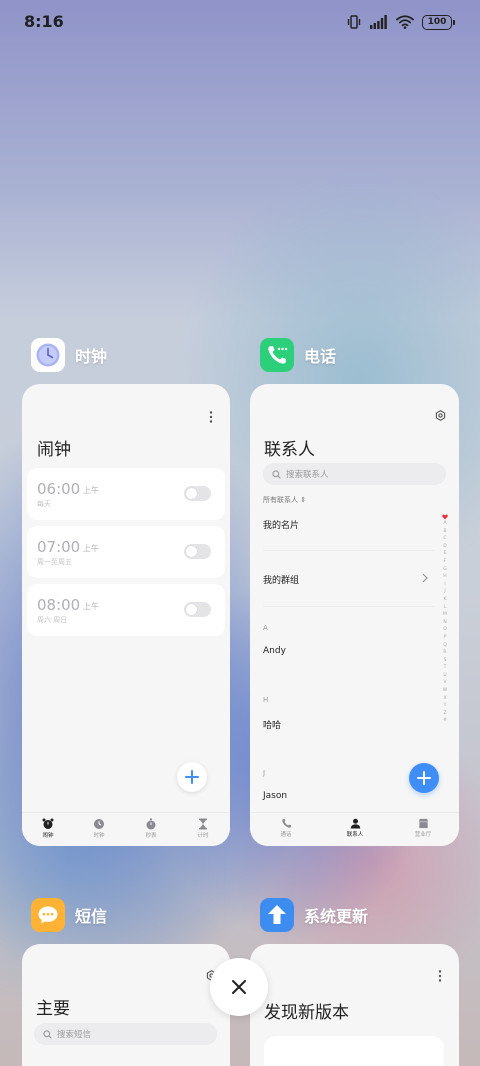 This screenshot has width=480, height=1066. What do you see at coordinates (274, 651) in the screenshot?
I see `contact-row: Andy` at bounding box center [274, 651].